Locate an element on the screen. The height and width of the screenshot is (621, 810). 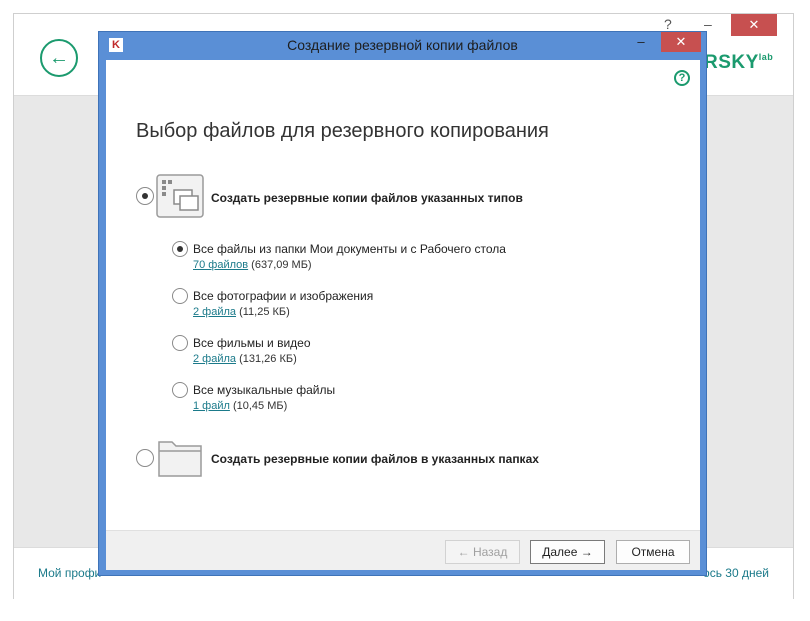
dialog-button-bar: ← Назад Далее → Отмена is located at coordinates (403, 550).